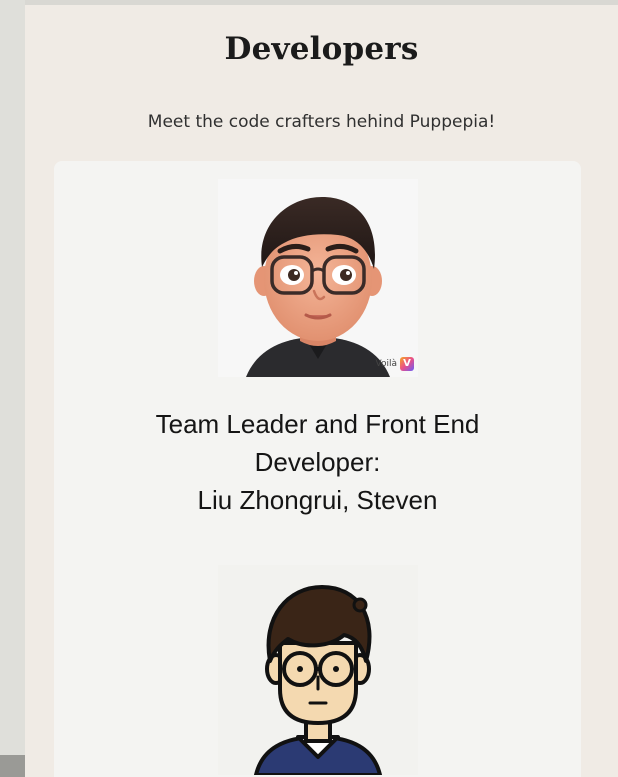  I want to click on avatar-cartoon-man-glasses-icon, so click(318, 681).